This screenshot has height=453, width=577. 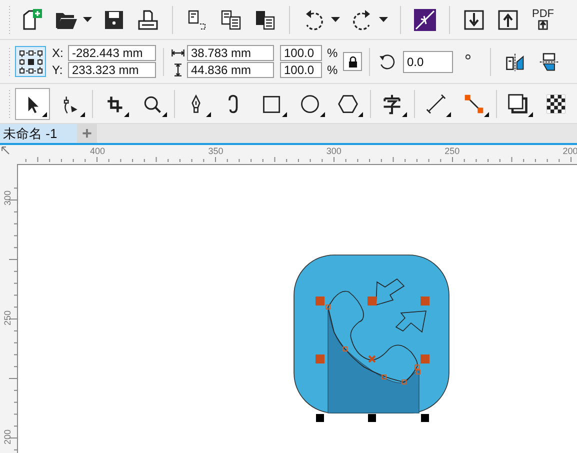 I want to click on mirror-vertical-icon, so click(x=549, y=61).